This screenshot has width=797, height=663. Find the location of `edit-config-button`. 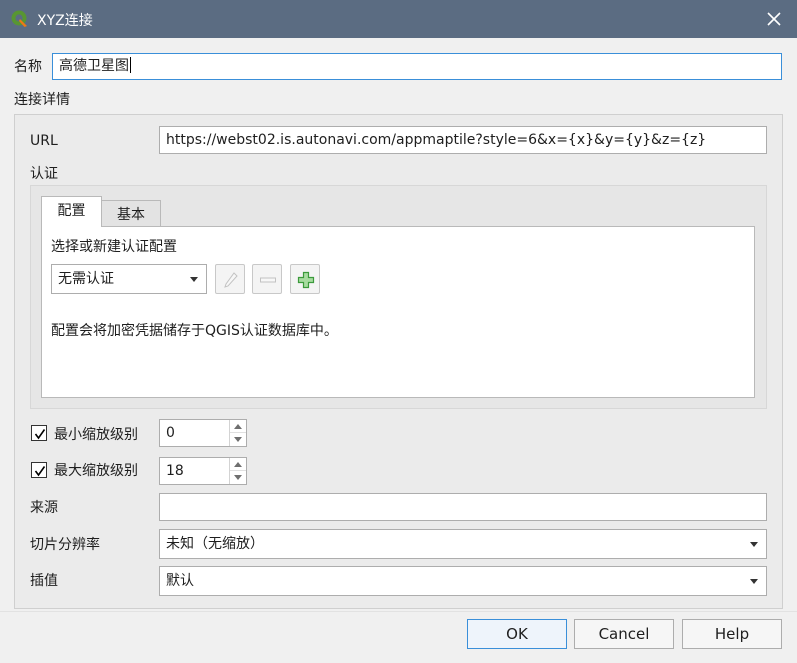

edit-config-button is located at coordinates (230, 279).